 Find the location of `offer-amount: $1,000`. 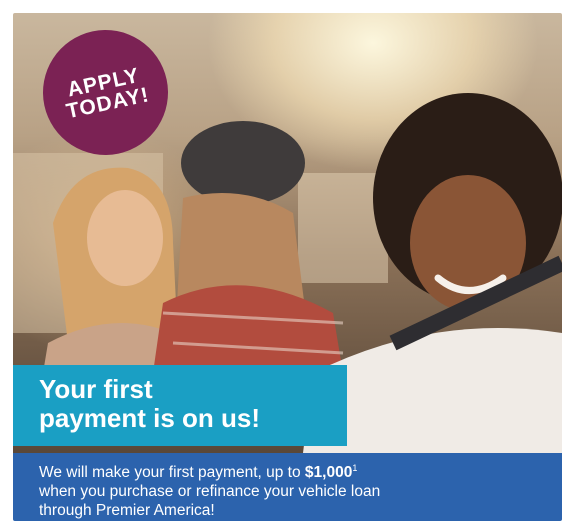

offer-amount: $1,000 is located at coordinates (328, 472).